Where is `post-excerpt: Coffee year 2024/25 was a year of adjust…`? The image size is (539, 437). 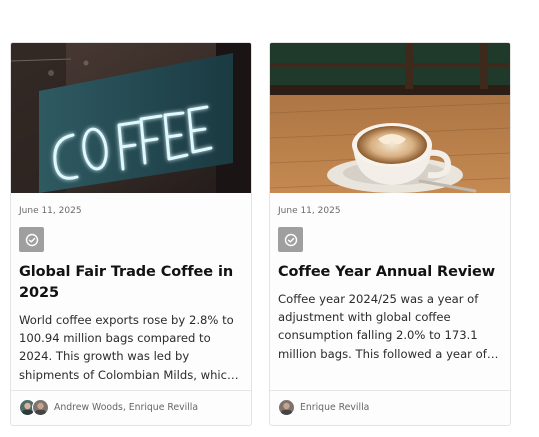
post-excerpt: Coffee year 2024/25 was a year of adjust… is located at coordinates (382, 326).